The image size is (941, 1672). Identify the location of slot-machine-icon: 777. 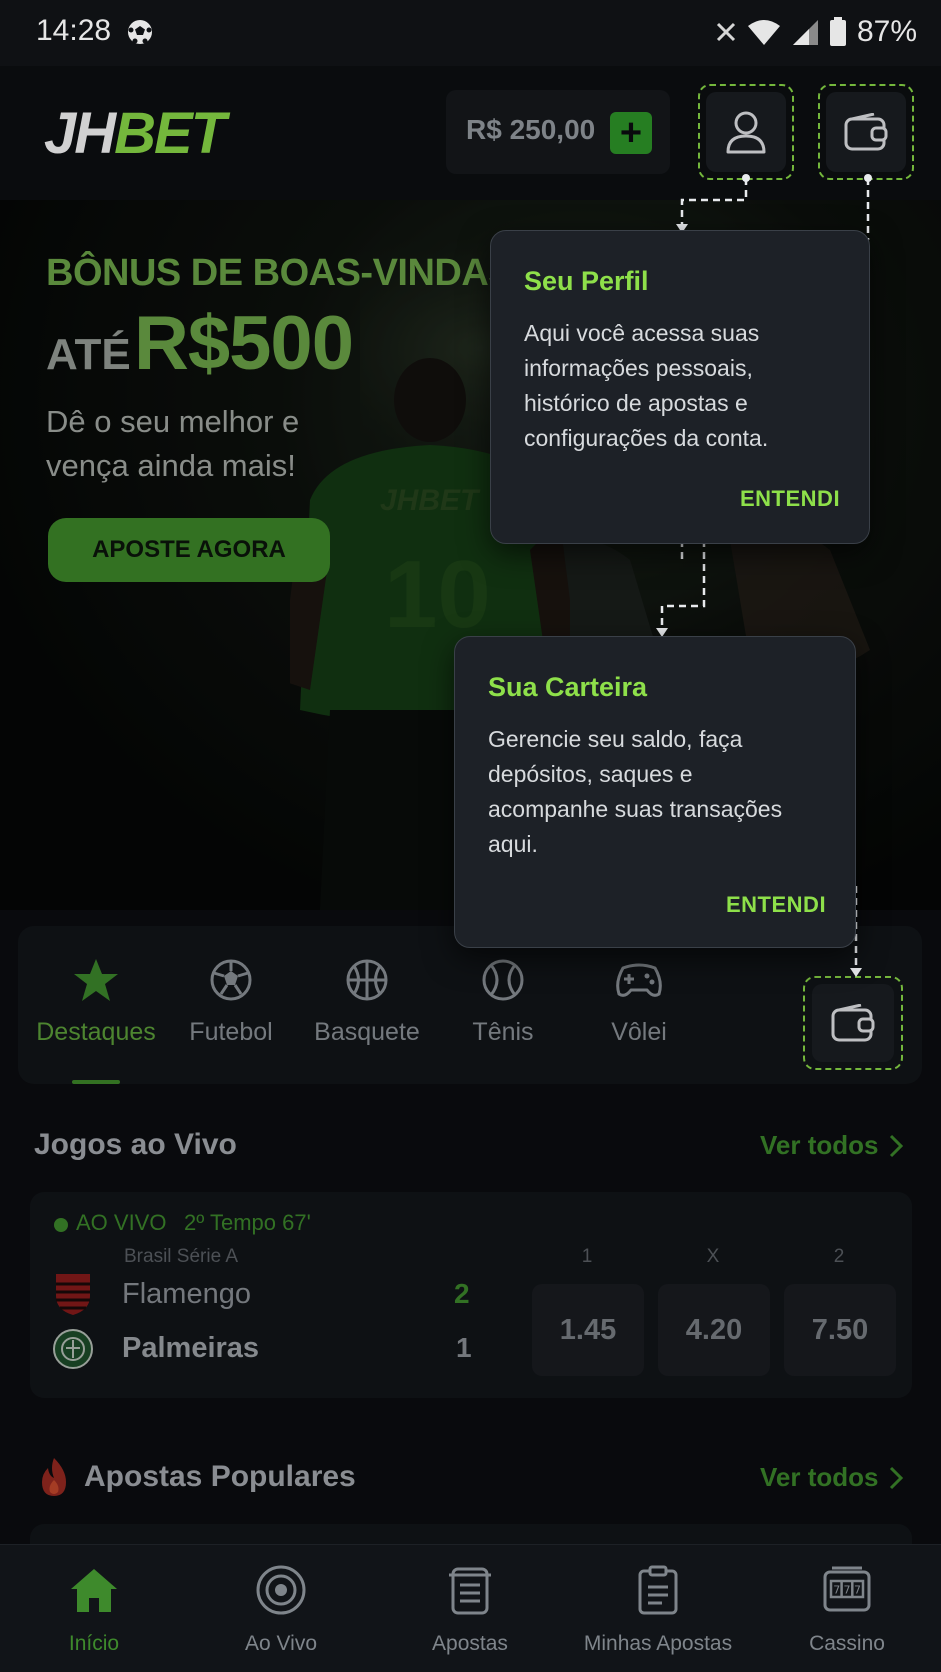
(847, 1590).